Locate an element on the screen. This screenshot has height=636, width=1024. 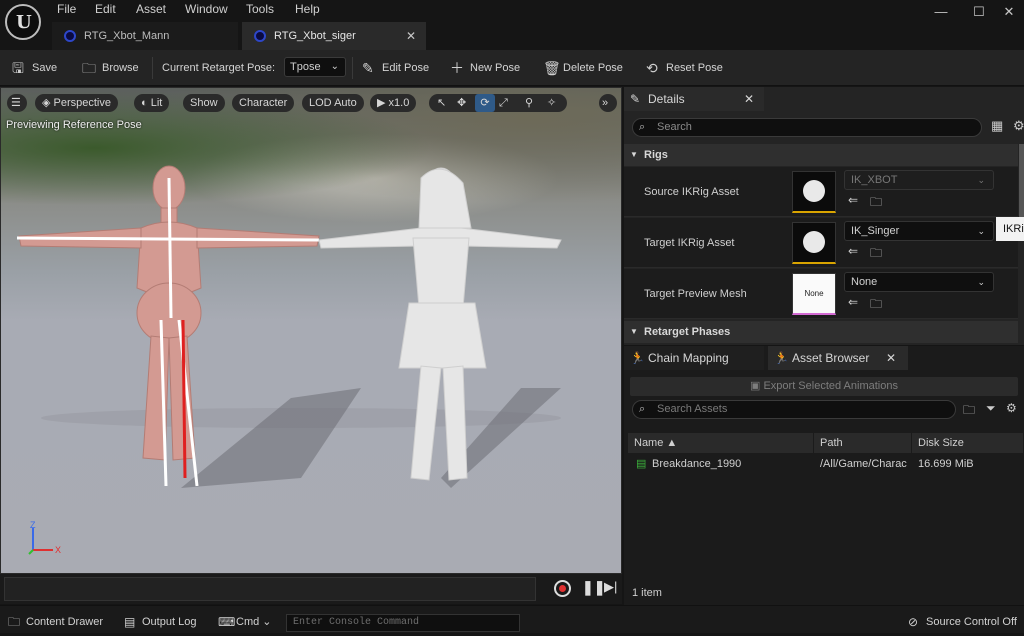
export-animations-button: ▣ Export Selected Animations is located at coordinates (824, 386).